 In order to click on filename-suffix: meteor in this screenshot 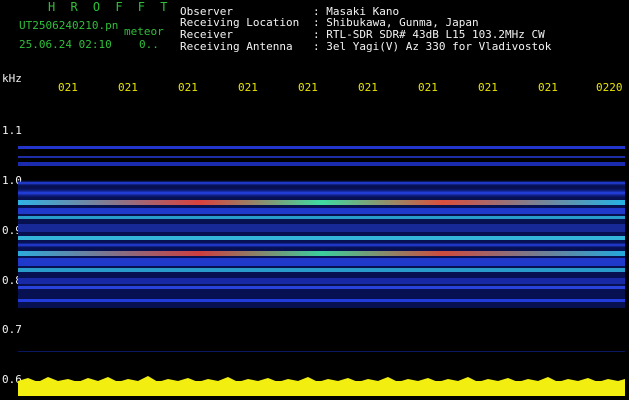, I will do `click(144, 31)`.